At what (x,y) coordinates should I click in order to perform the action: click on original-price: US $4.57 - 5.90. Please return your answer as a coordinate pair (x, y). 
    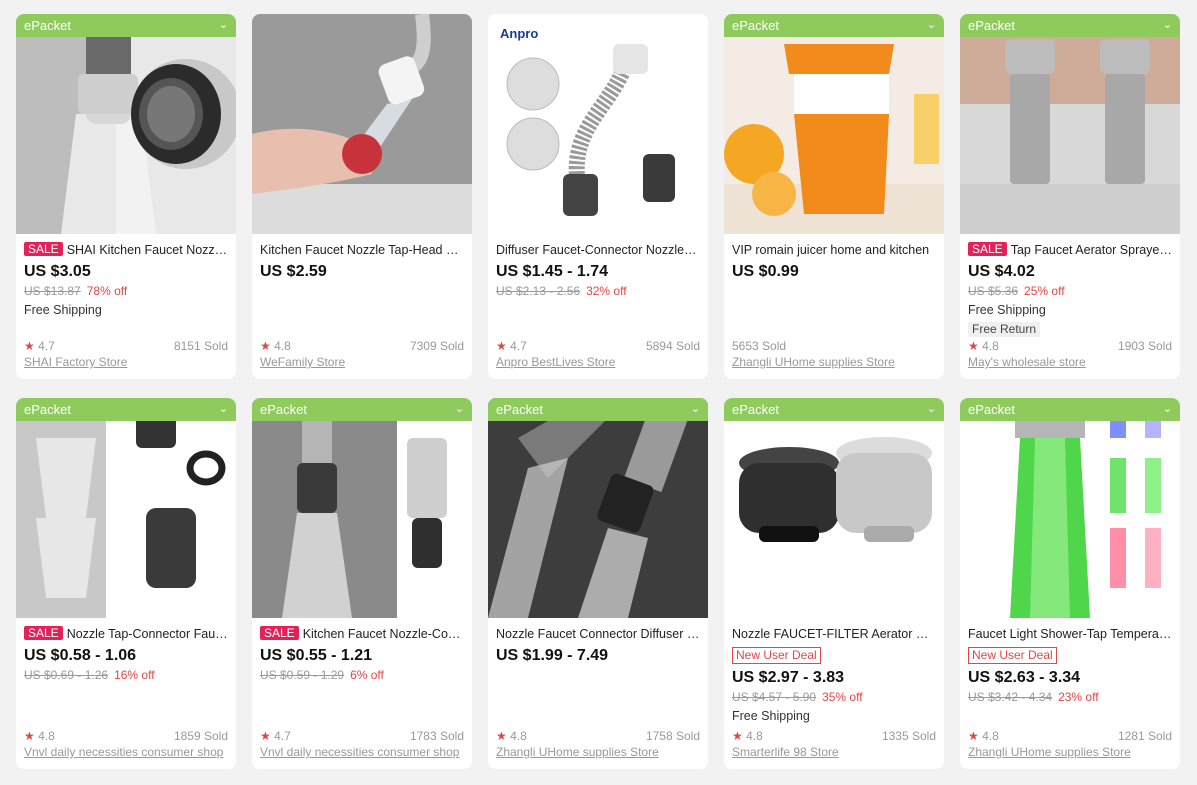
    Looking at the image, I should click on (774, 697).